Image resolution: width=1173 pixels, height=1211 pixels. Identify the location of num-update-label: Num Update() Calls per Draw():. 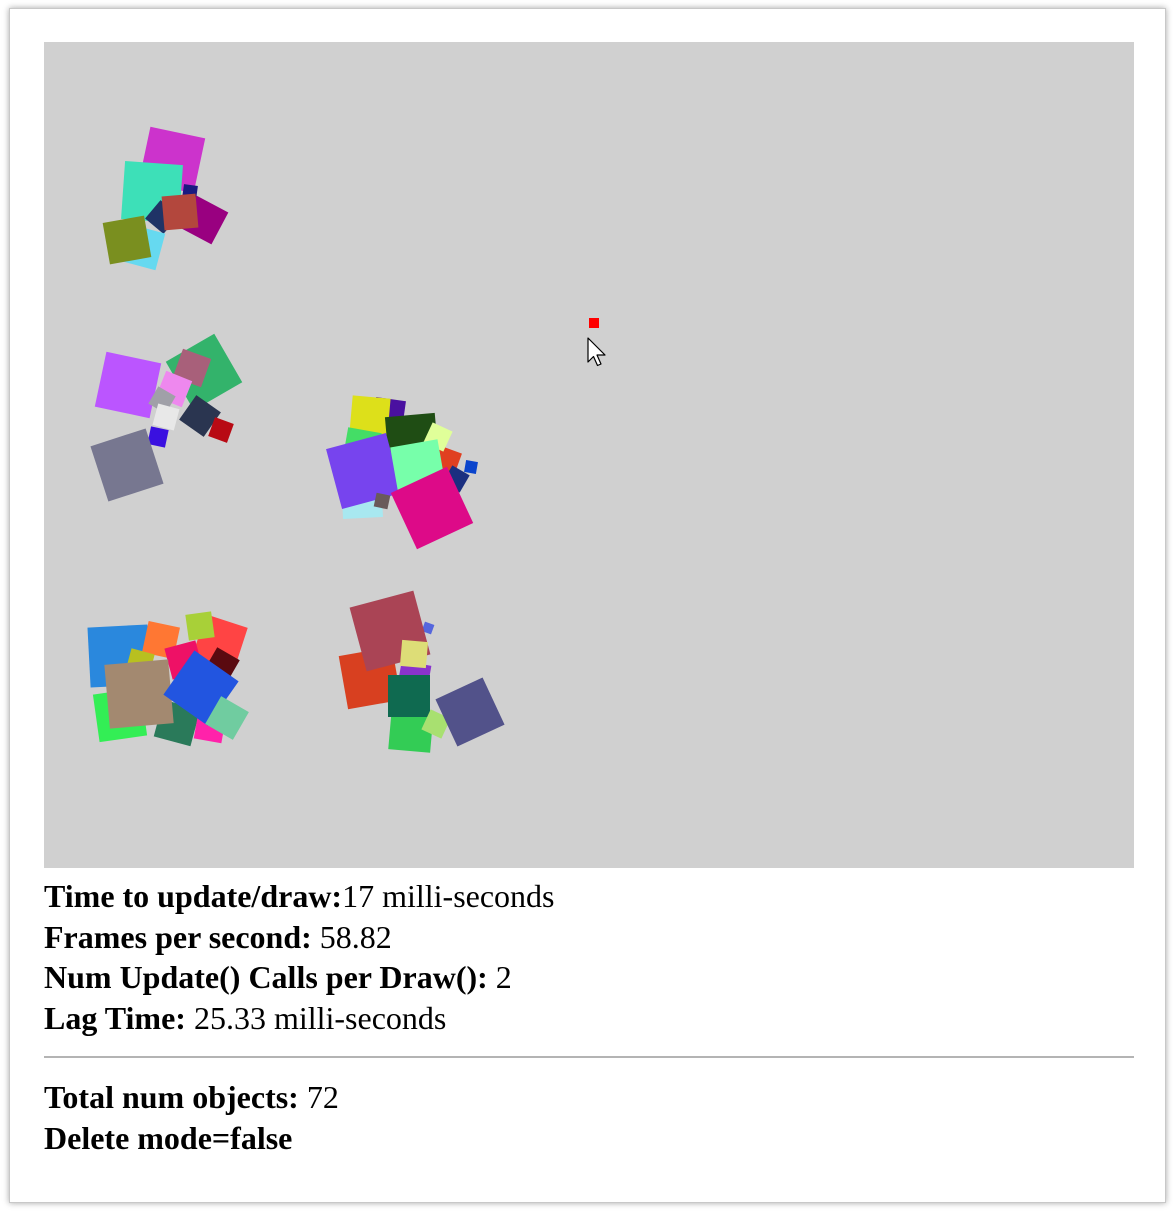
(266, 977).